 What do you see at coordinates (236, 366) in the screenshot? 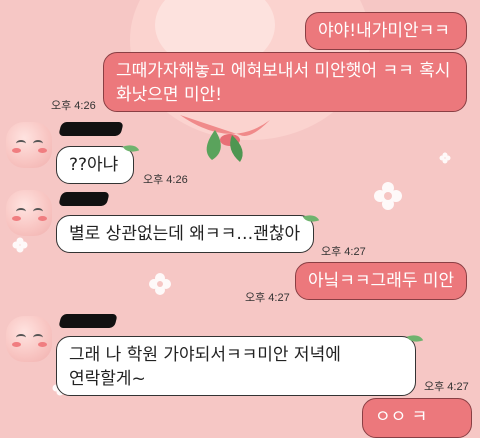
I see `incoming-message-bubble: 그래 나 학원 가야되서ㅋㅋ미안 저녁에 연락할게~` at bounding box center [236, 366].